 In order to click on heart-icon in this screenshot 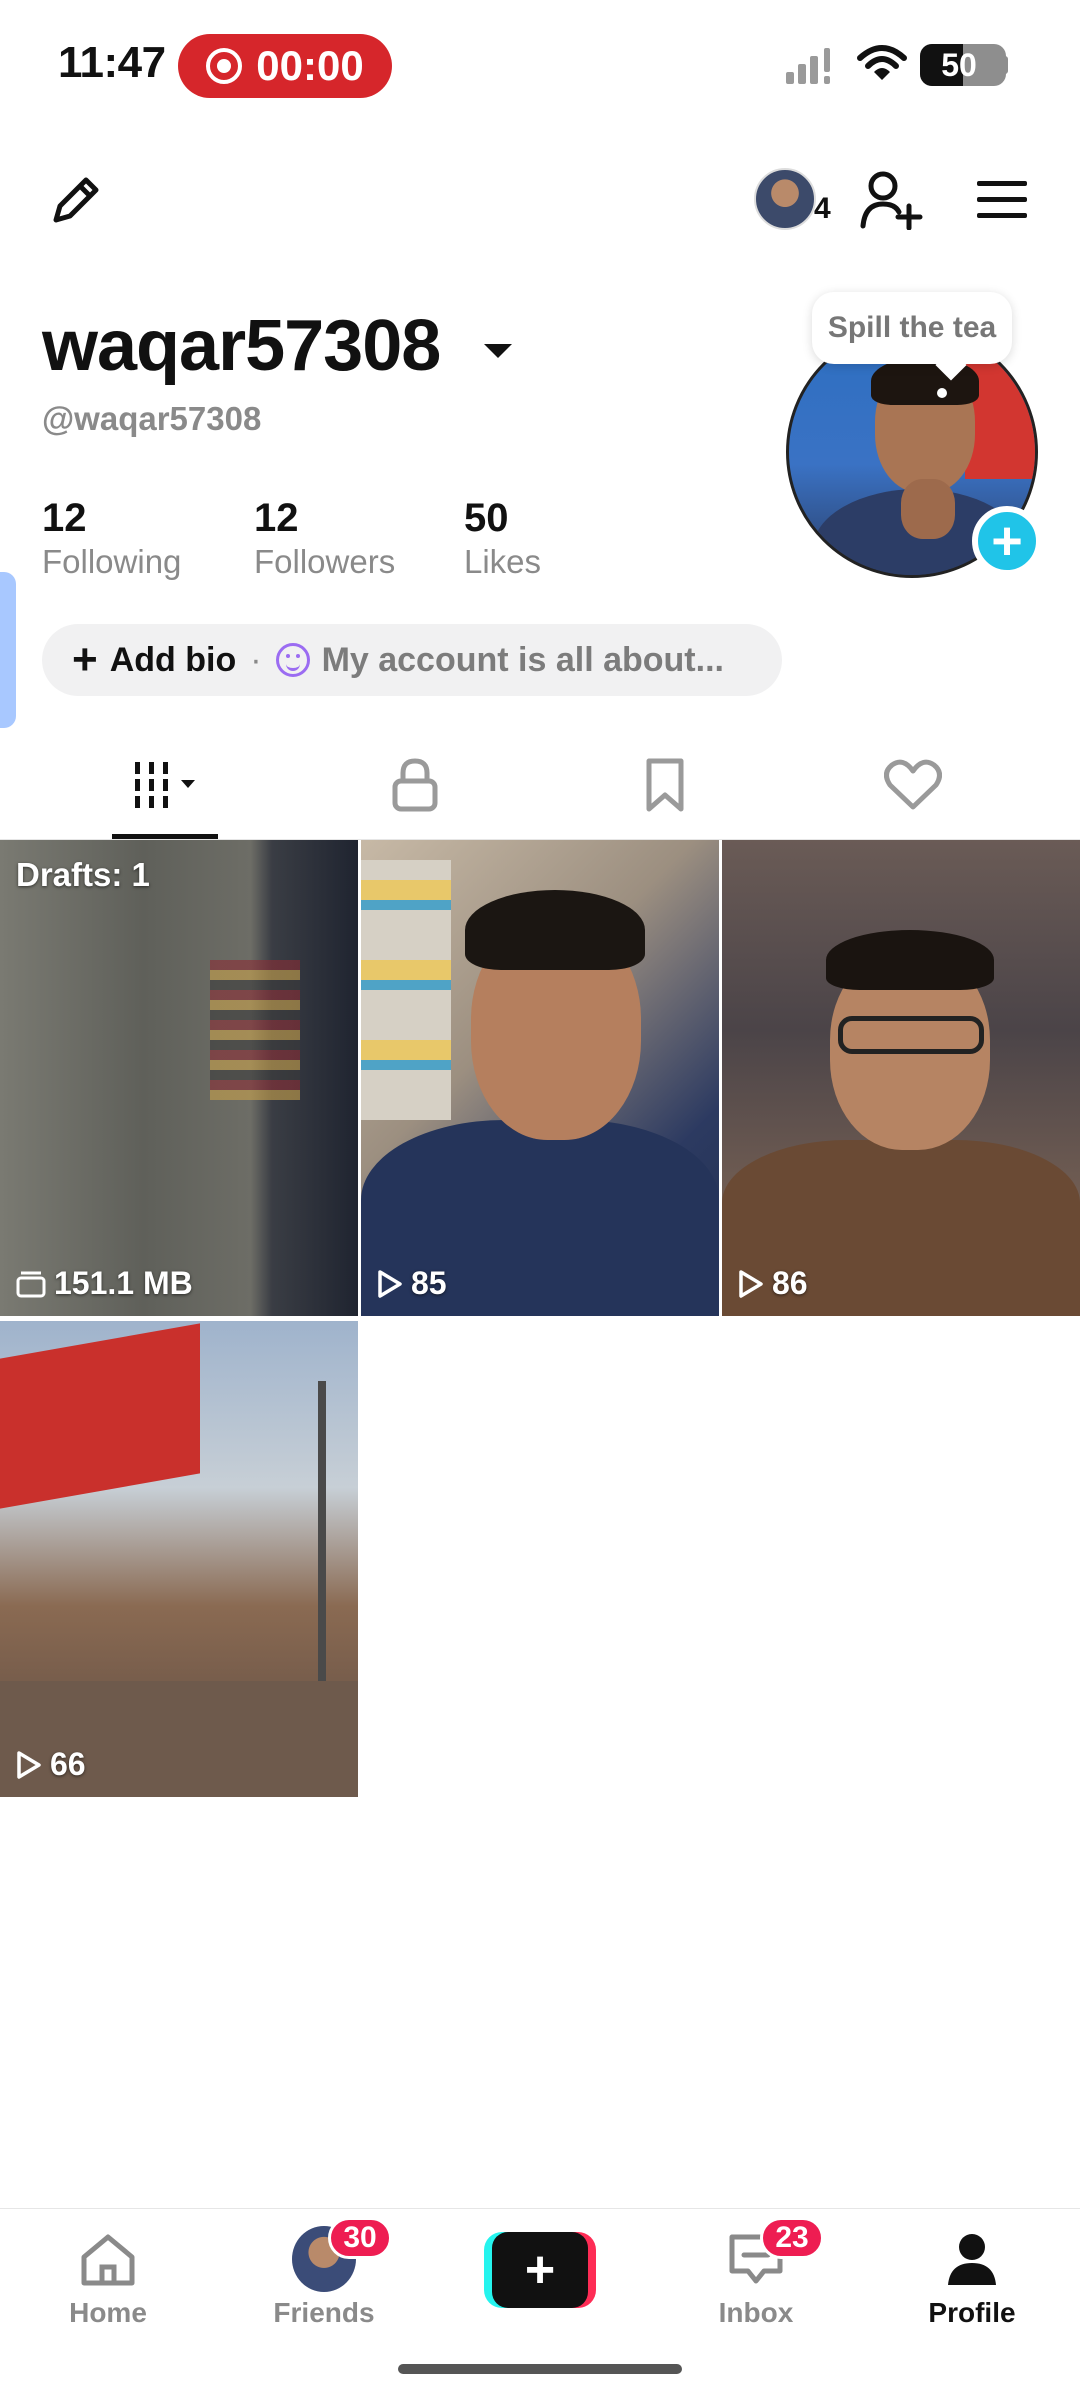, I will do `click(913, 784)`.